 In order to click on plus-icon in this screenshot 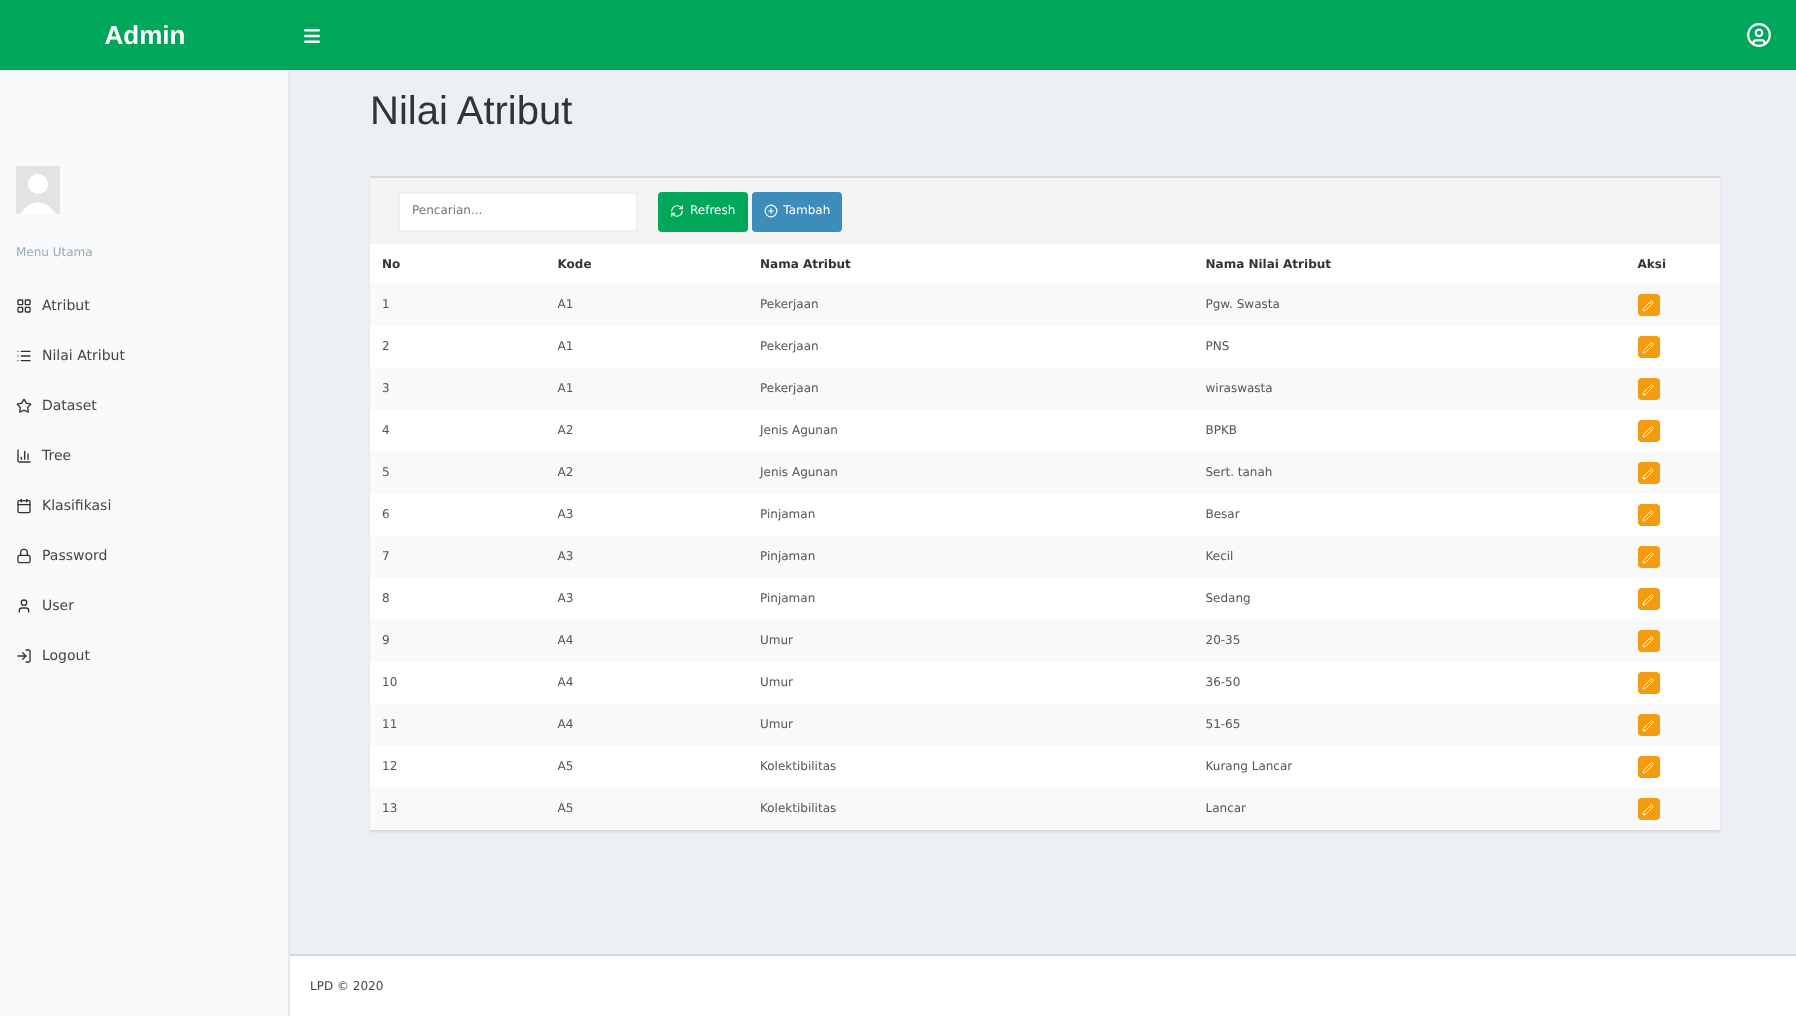, I will do `click(770, 211)`.